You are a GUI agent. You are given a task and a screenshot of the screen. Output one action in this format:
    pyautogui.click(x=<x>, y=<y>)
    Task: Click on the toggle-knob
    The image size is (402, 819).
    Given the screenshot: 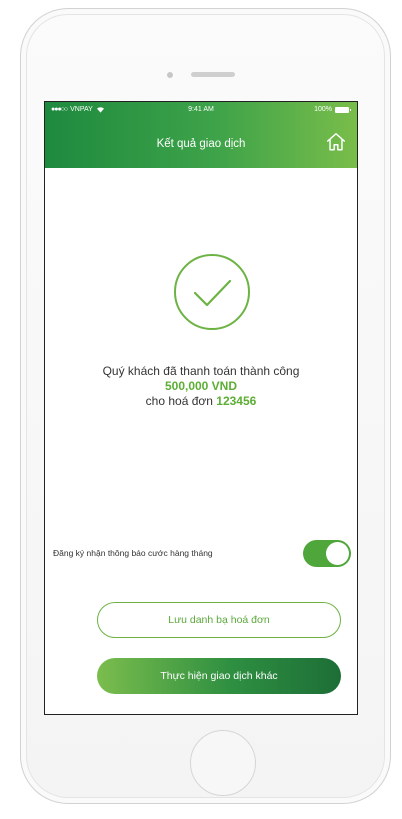 What is the action you would take?
    pyautogui.click(x=337, y=553)
    